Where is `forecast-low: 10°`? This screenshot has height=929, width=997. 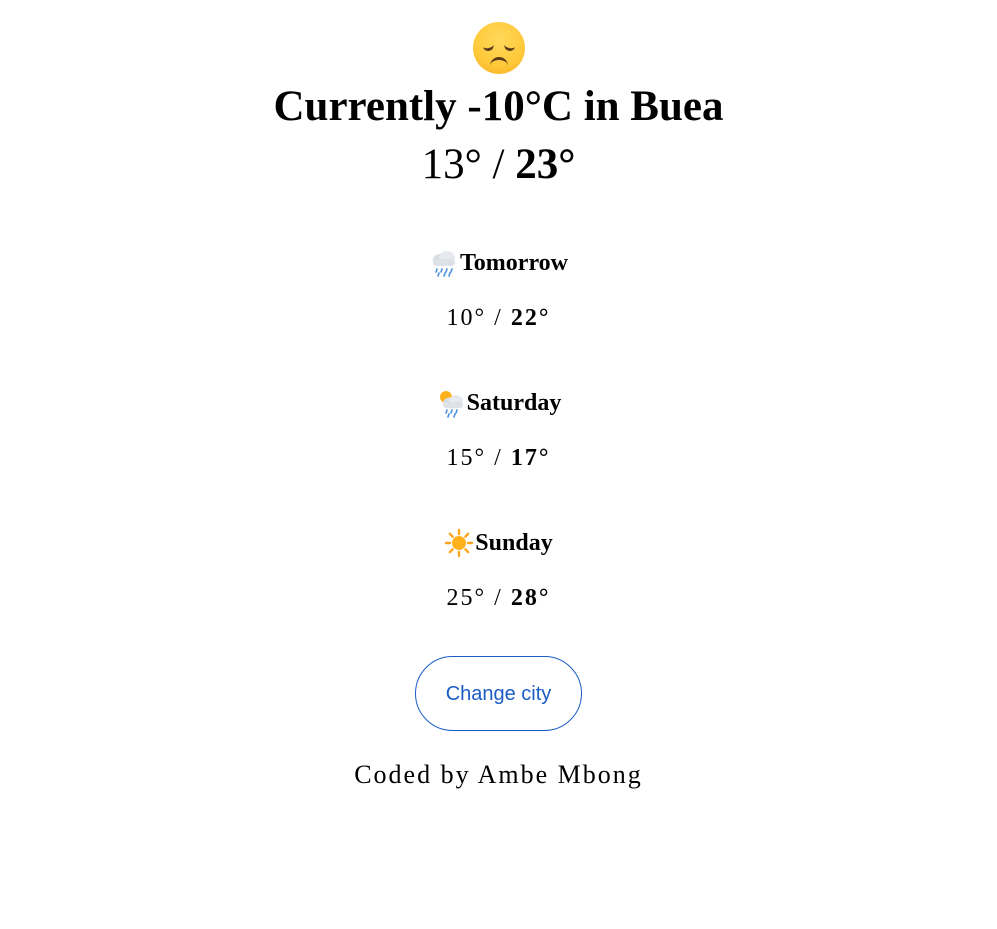
forecast-low: 10° is located at coordinates (466, 318).